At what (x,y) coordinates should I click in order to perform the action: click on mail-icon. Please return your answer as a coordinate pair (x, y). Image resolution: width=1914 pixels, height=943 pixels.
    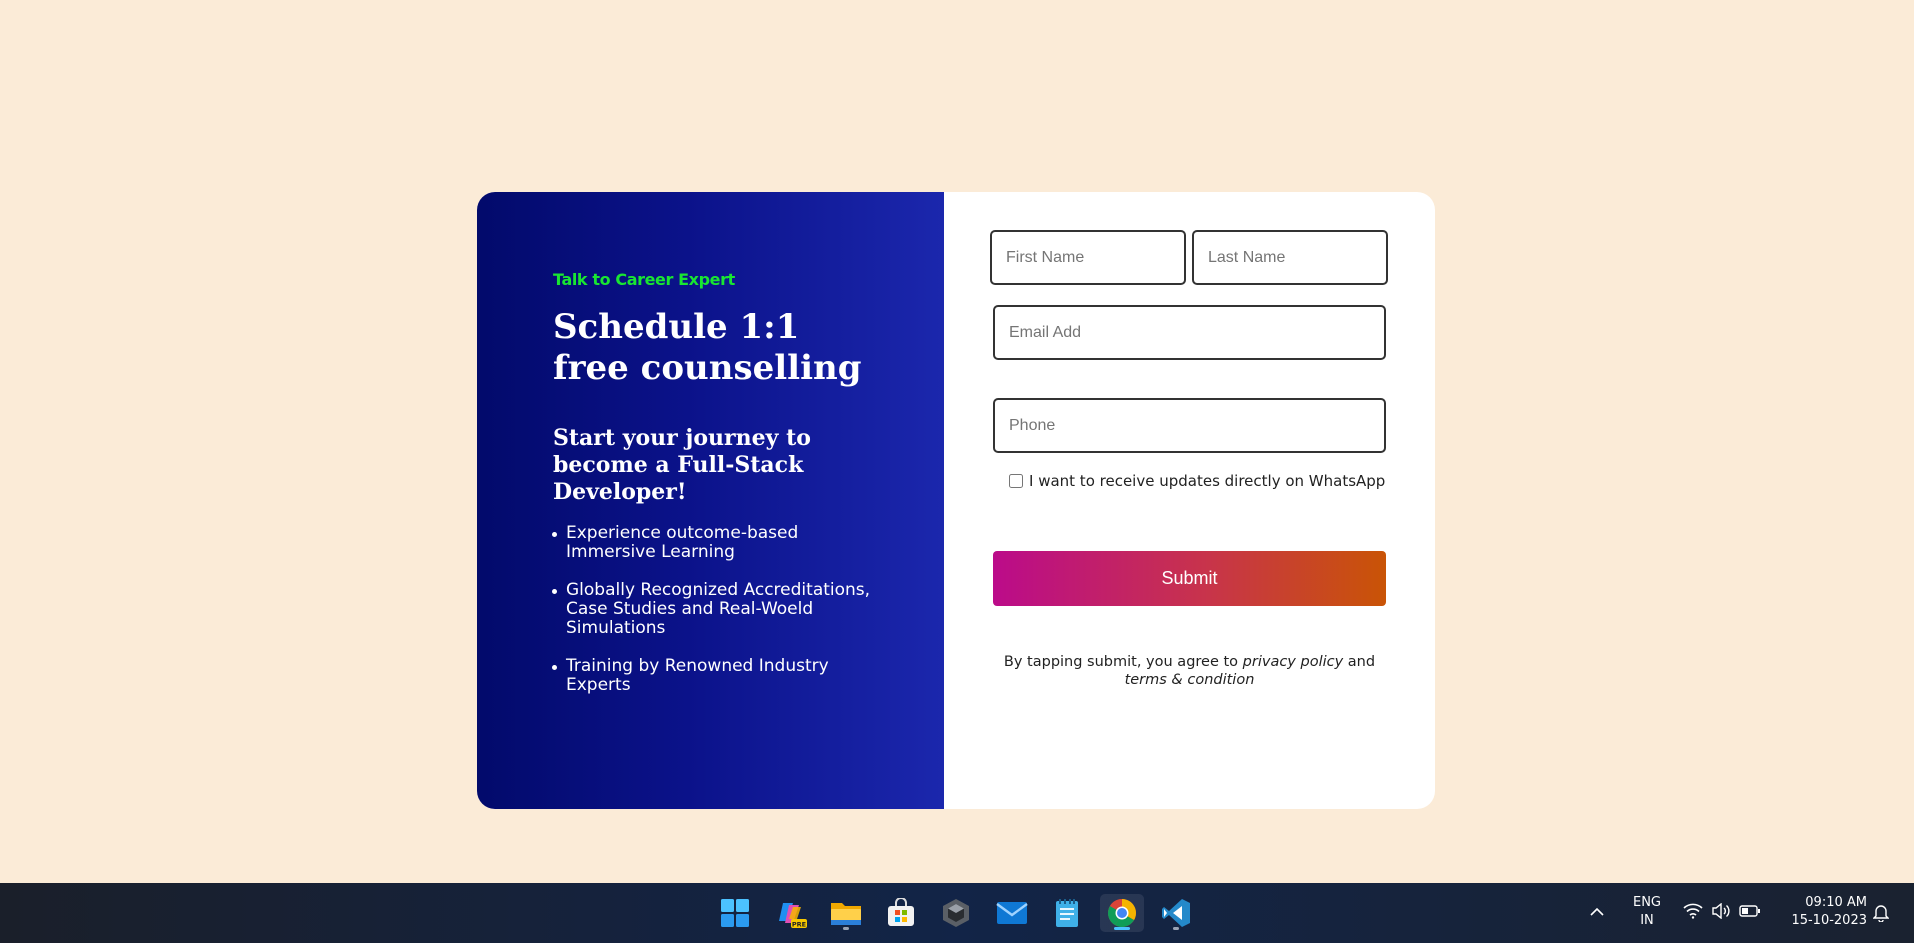
    Looking at the image, I should click on (1012, 913).